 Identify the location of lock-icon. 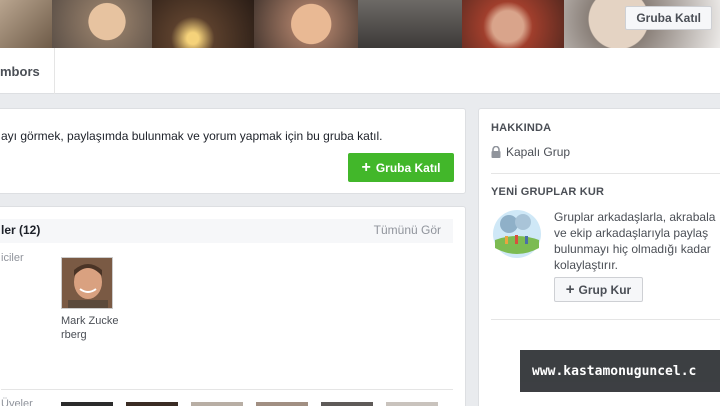
(496, 152).